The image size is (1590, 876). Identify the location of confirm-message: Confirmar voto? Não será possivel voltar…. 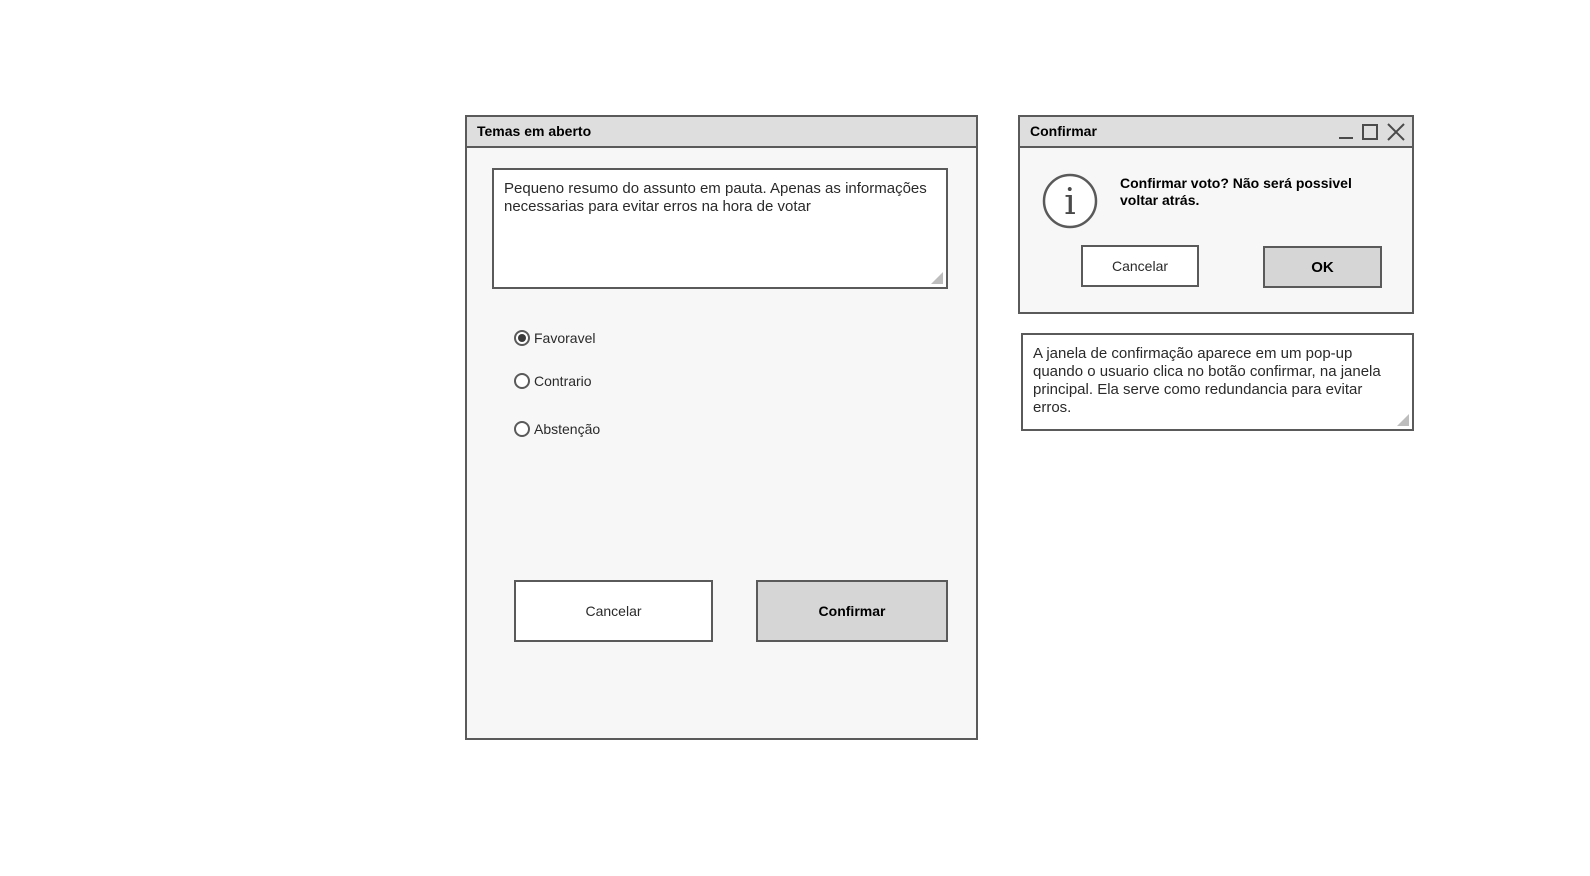
(1236, 191).